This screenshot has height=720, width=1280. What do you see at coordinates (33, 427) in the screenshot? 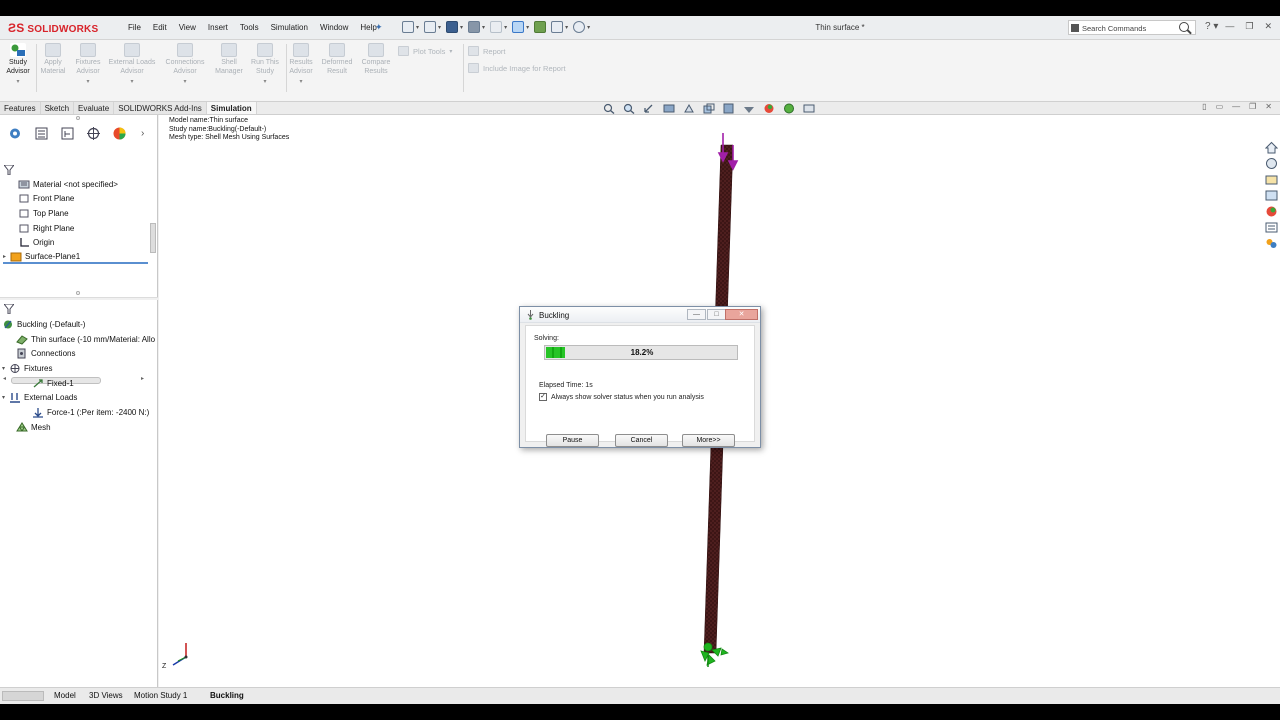
I see `sim-tree-mesh: Mesh` at bounding box center [33, 427].